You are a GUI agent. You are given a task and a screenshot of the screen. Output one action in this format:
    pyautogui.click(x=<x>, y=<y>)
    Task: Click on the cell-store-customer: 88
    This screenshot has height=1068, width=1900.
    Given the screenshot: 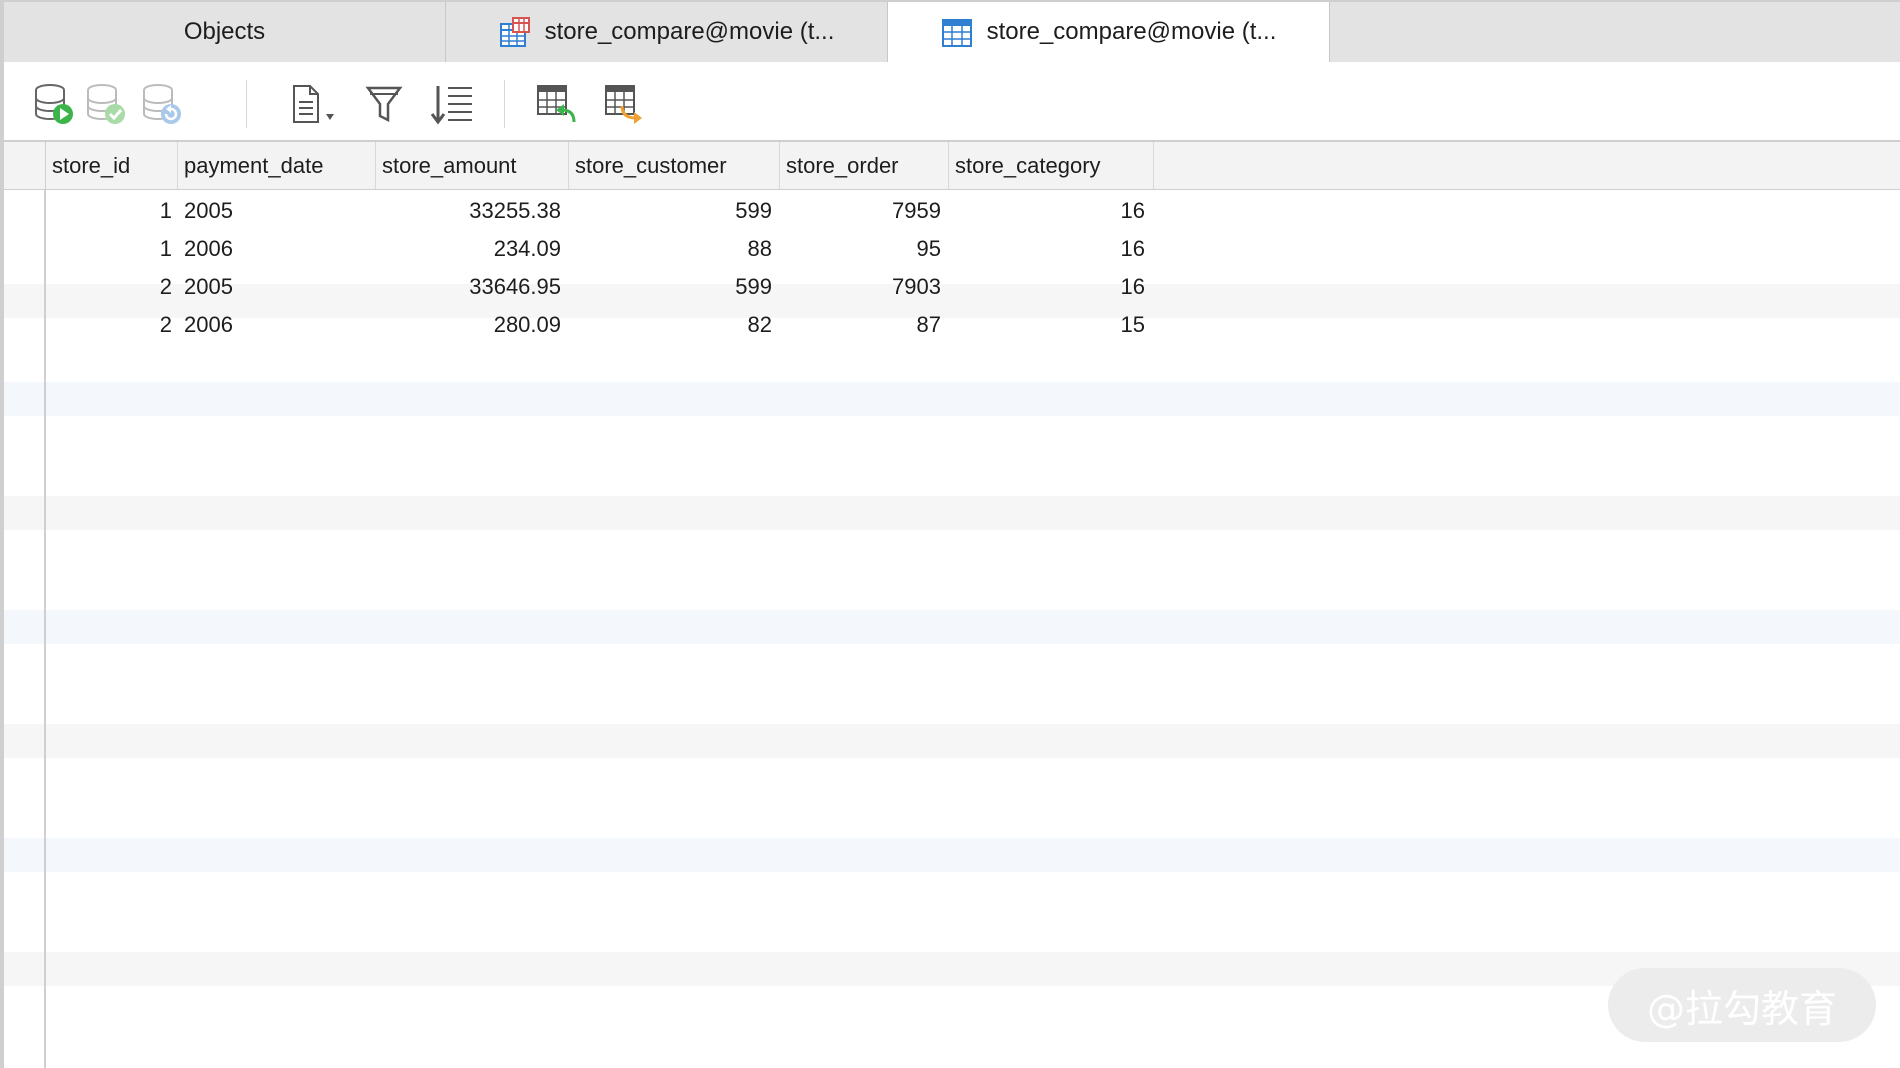 What is the action you would take?
    pyautogui.click(x=670, y=249)
    